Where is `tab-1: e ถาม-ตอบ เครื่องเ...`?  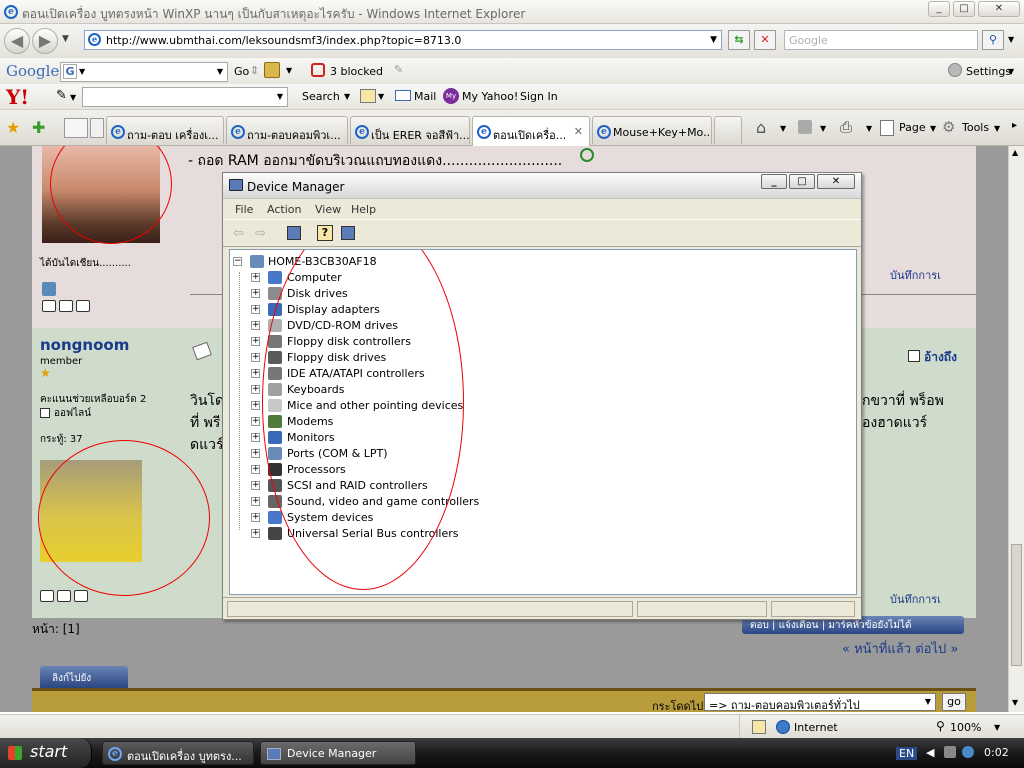
tab-1: e ถาม-ตอบ เครื่องเ... is located at coordinates (165, 130).